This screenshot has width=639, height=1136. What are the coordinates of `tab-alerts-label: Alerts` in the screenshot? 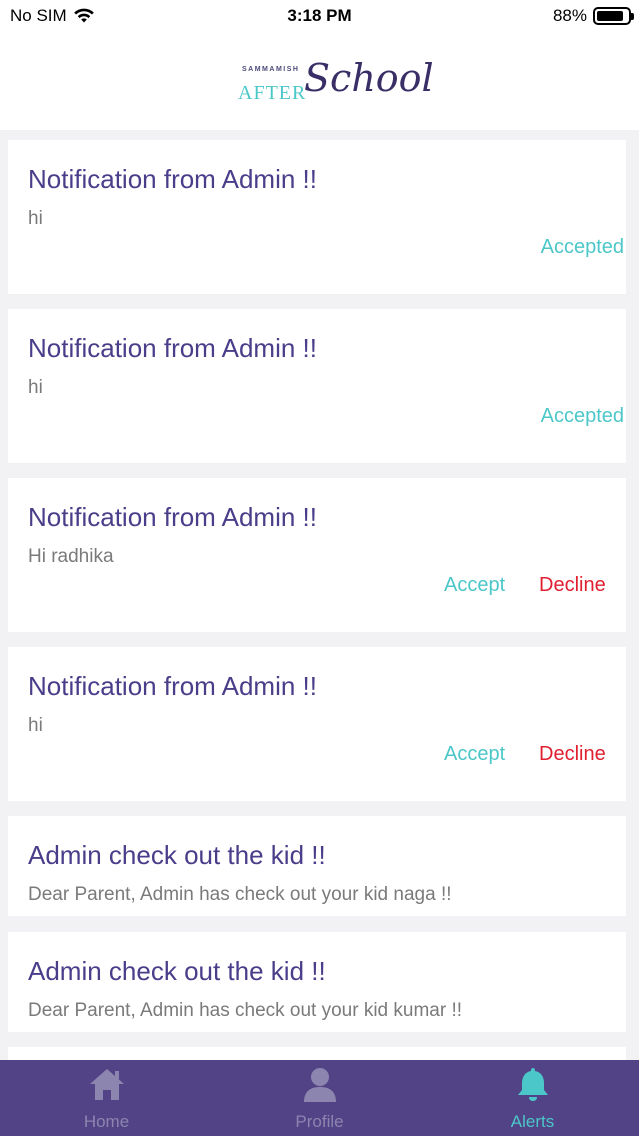 It's located at (532, 1121).